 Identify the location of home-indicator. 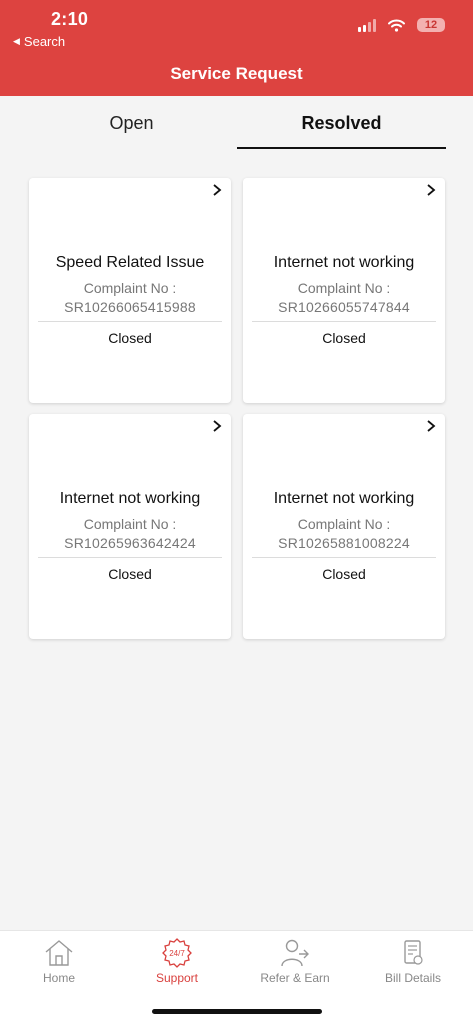
(237, 1011).